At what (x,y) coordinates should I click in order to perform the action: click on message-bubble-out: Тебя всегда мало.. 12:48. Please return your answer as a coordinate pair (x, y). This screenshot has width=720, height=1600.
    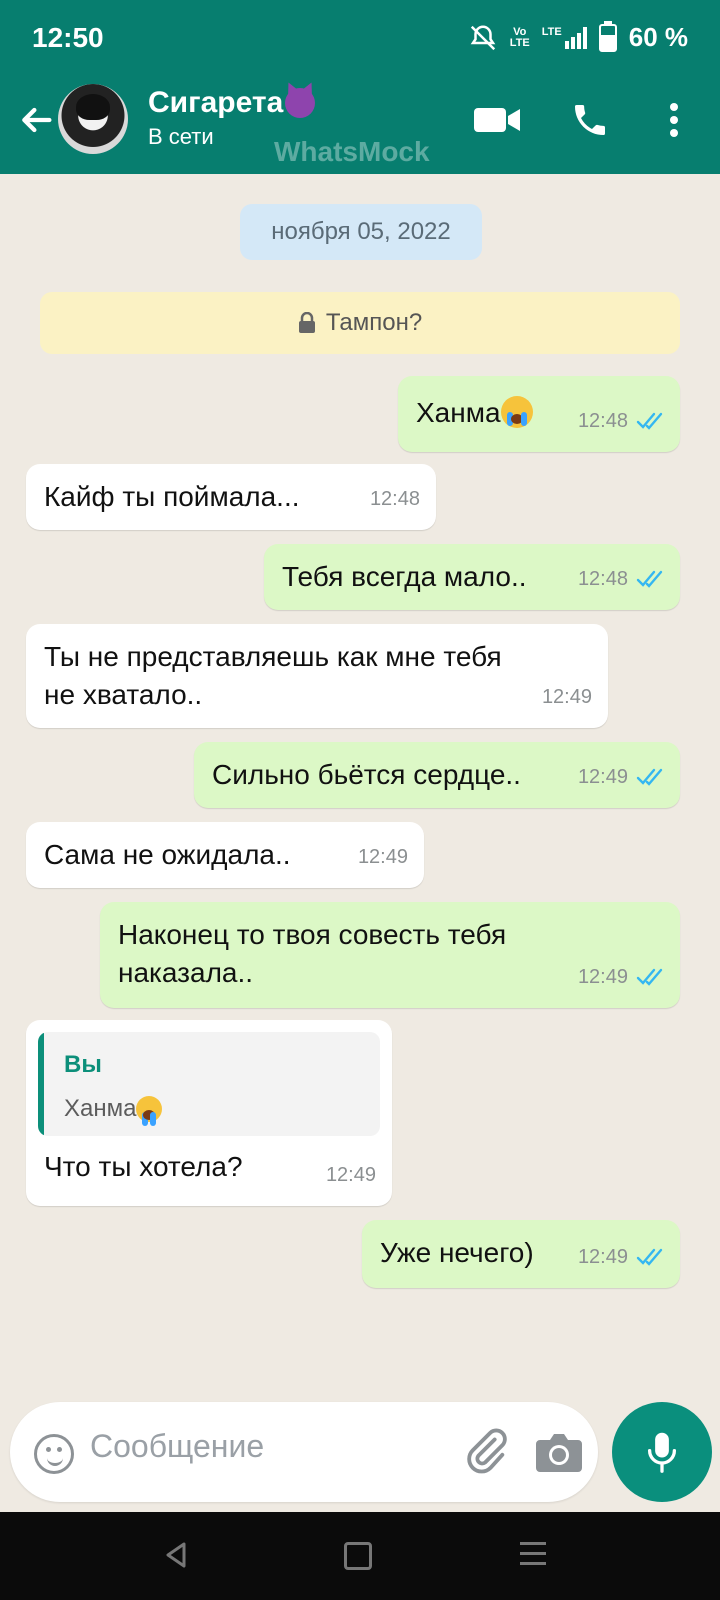
    Looking at the image, I should click on (472, 577).